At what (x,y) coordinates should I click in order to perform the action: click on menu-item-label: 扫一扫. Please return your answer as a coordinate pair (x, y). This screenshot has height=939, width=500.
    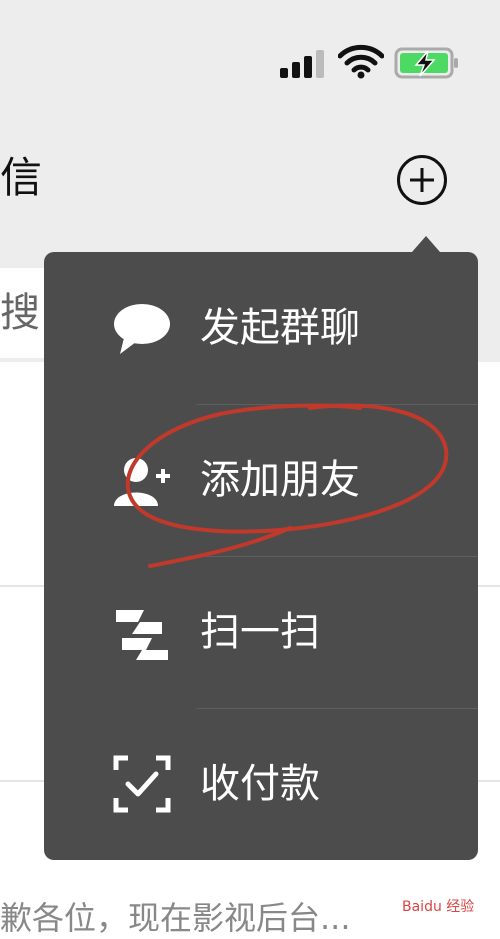
    Looking at the image, I should click on (260, 632).